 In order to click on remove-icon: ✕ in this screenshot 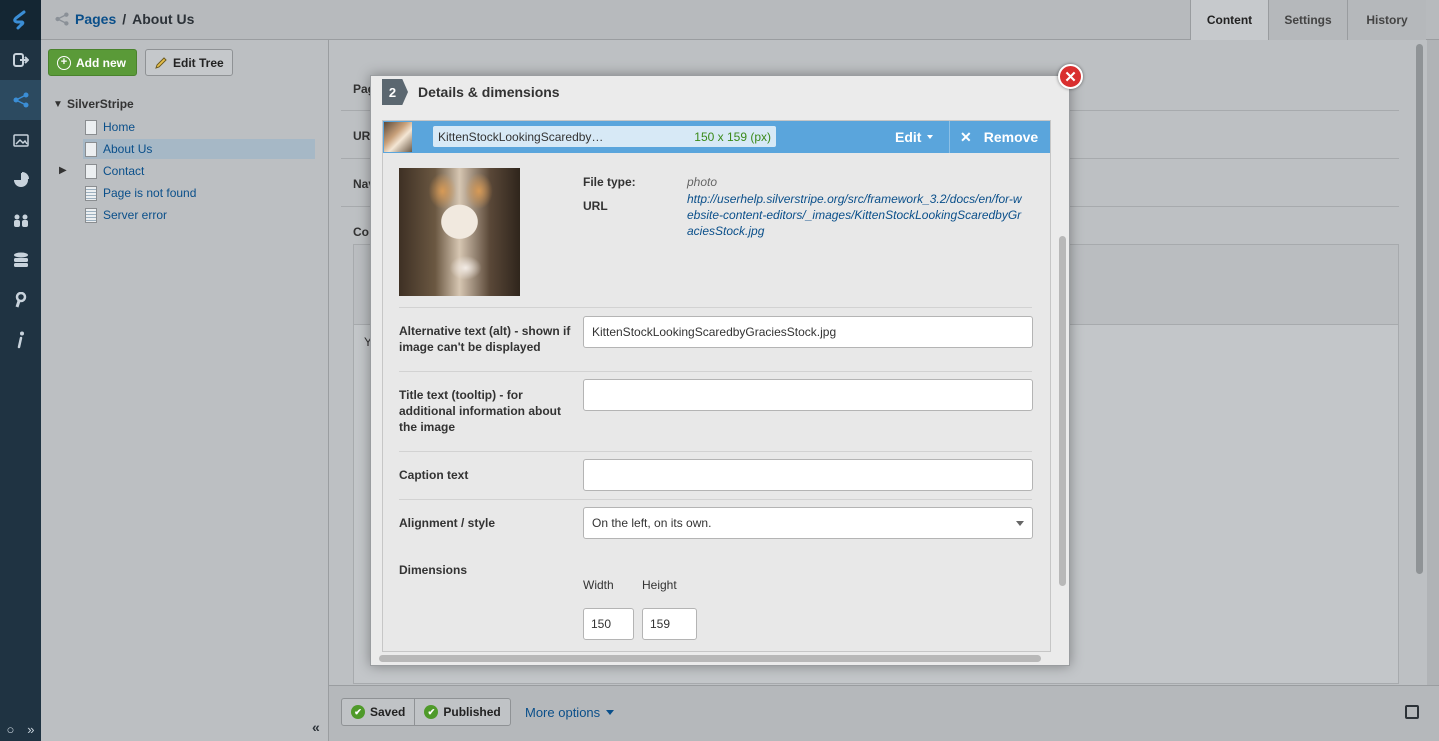, I will do `click(966, 136)`.